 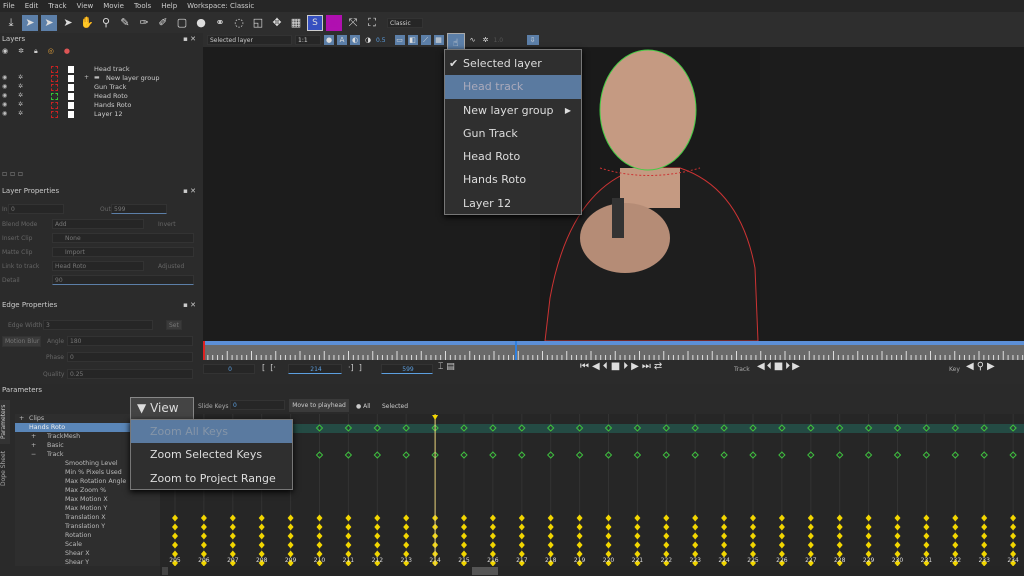 What do you see at coordinates (211, 454) in the screenshot?
I see `view-menu-item: Zoom Selected Keys` at bounding box center [211, 454].